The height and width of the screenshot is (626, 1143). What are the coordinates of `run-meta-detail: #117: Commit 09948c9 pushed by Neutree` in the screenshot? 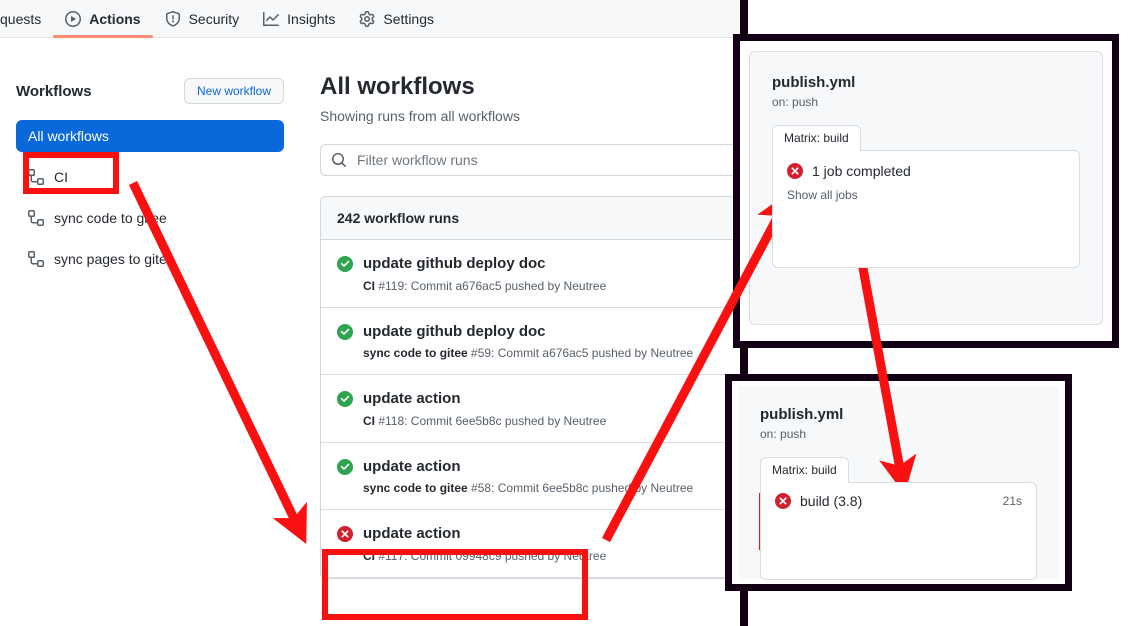 It's located at (491, 555).